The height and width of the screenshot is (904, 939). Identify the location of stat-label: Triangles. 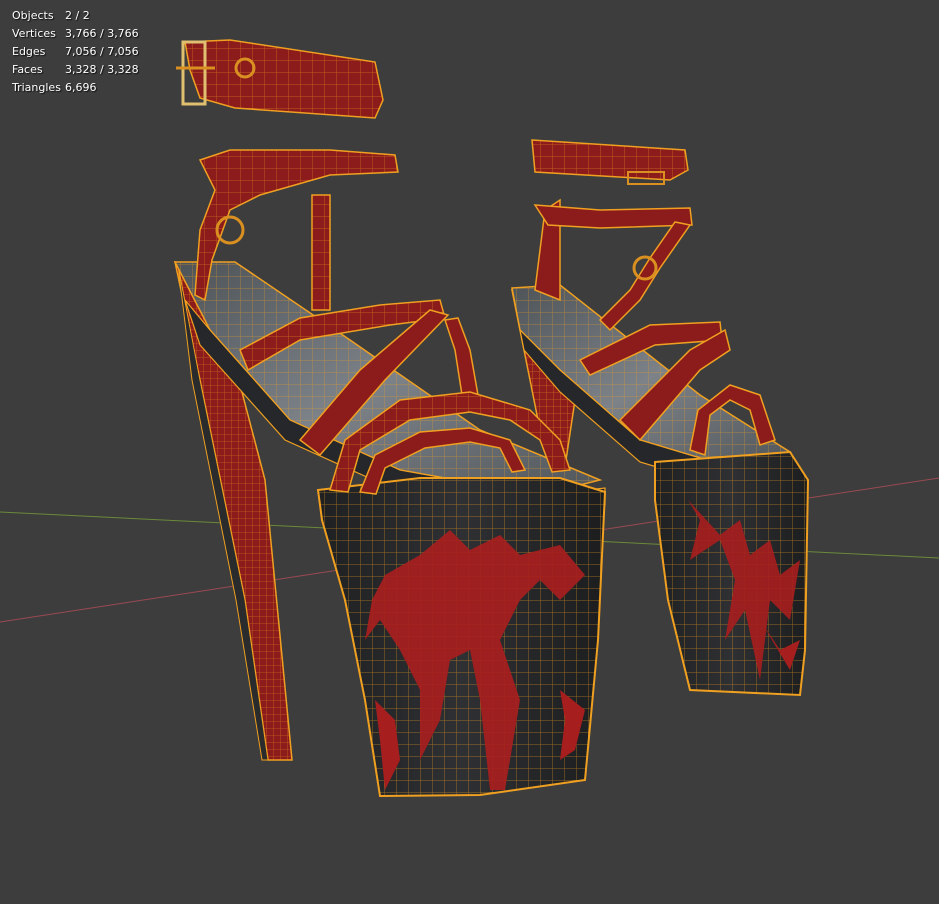
(36, 87).